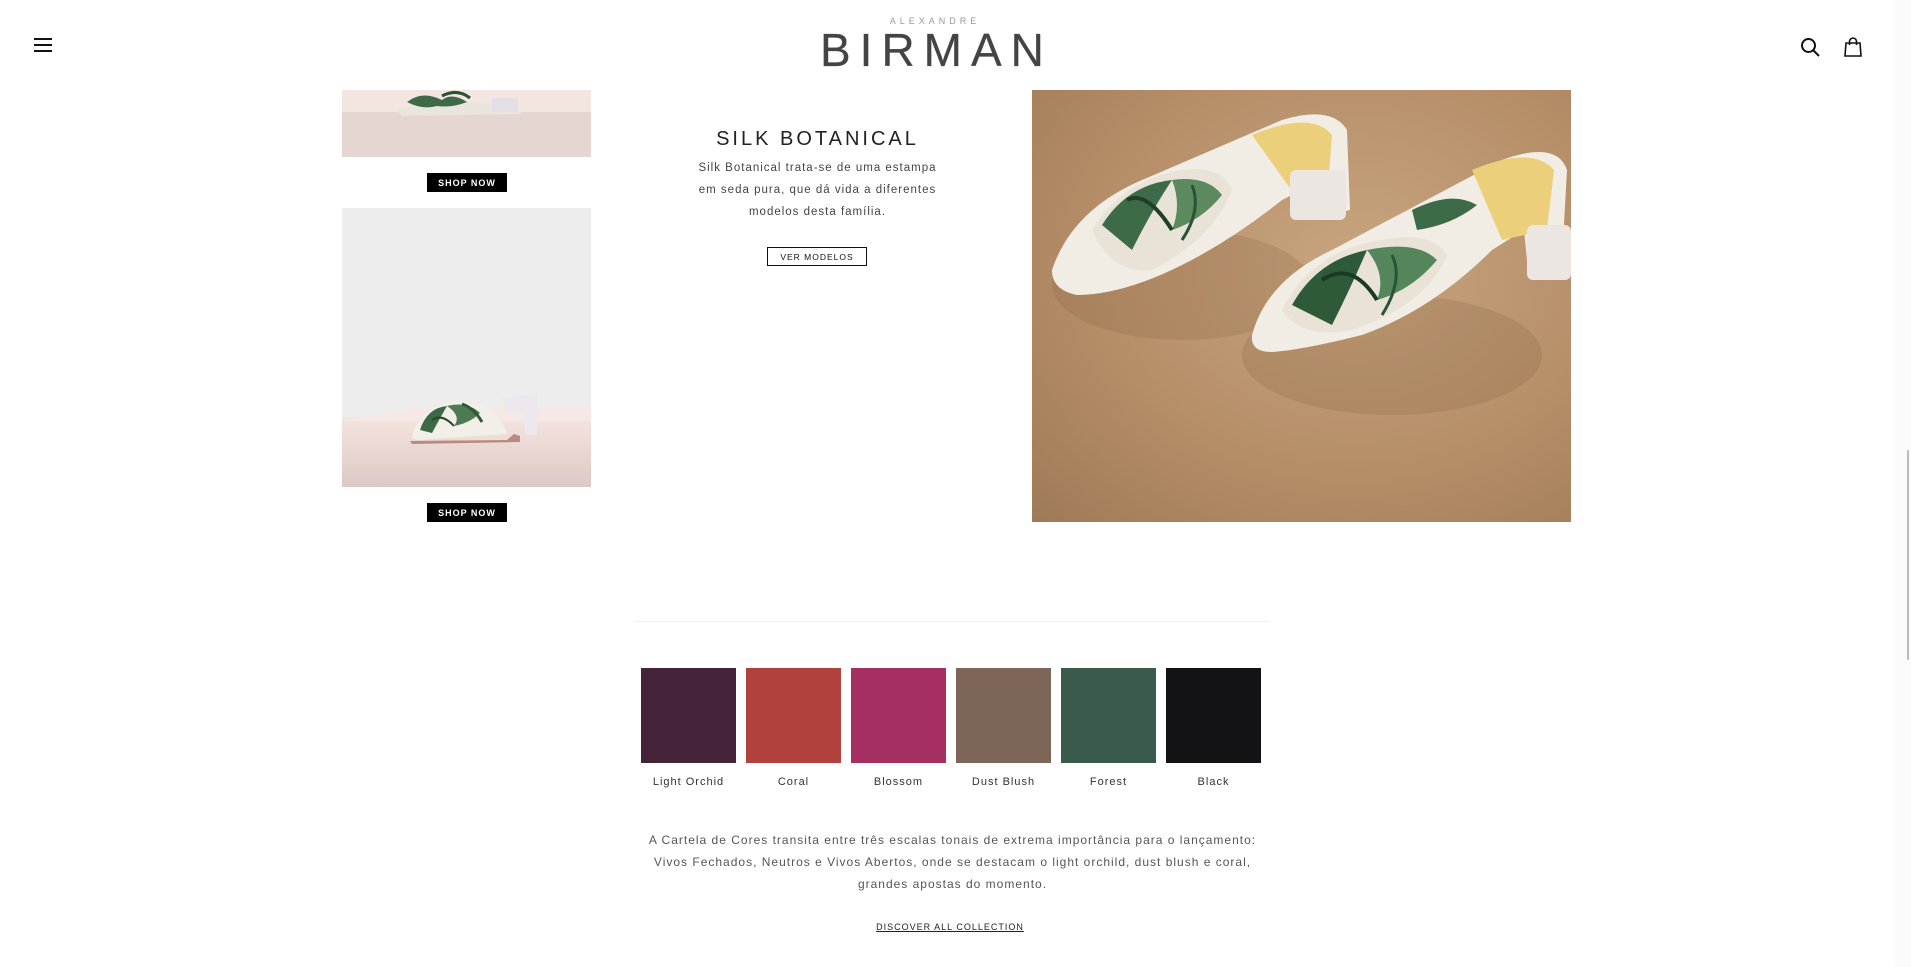 The width and height of the screenshot is (1911, 967). Describe the element at coordinates (1908, 555) in the screenshot. I see `scrollbar-thumb` at that location.